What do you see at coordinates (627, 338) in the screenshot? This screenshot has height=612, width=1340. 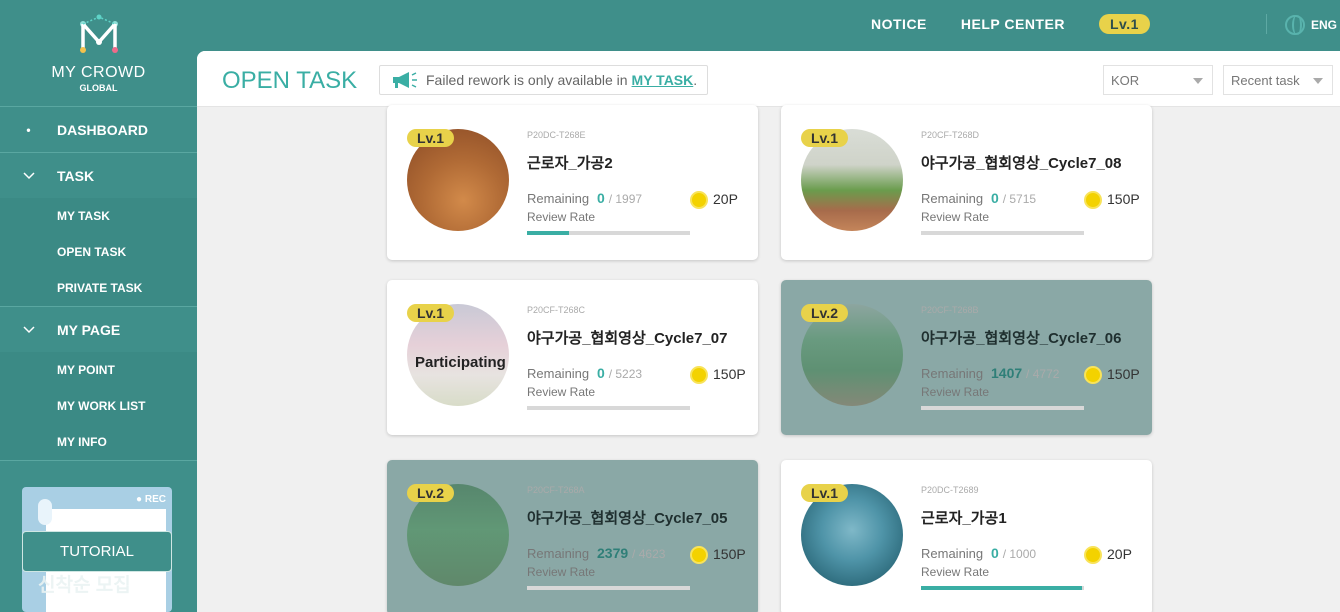 I see `task-title: 야구가공_협회영상_Cycle7_07` at bounding box center [627, 338].